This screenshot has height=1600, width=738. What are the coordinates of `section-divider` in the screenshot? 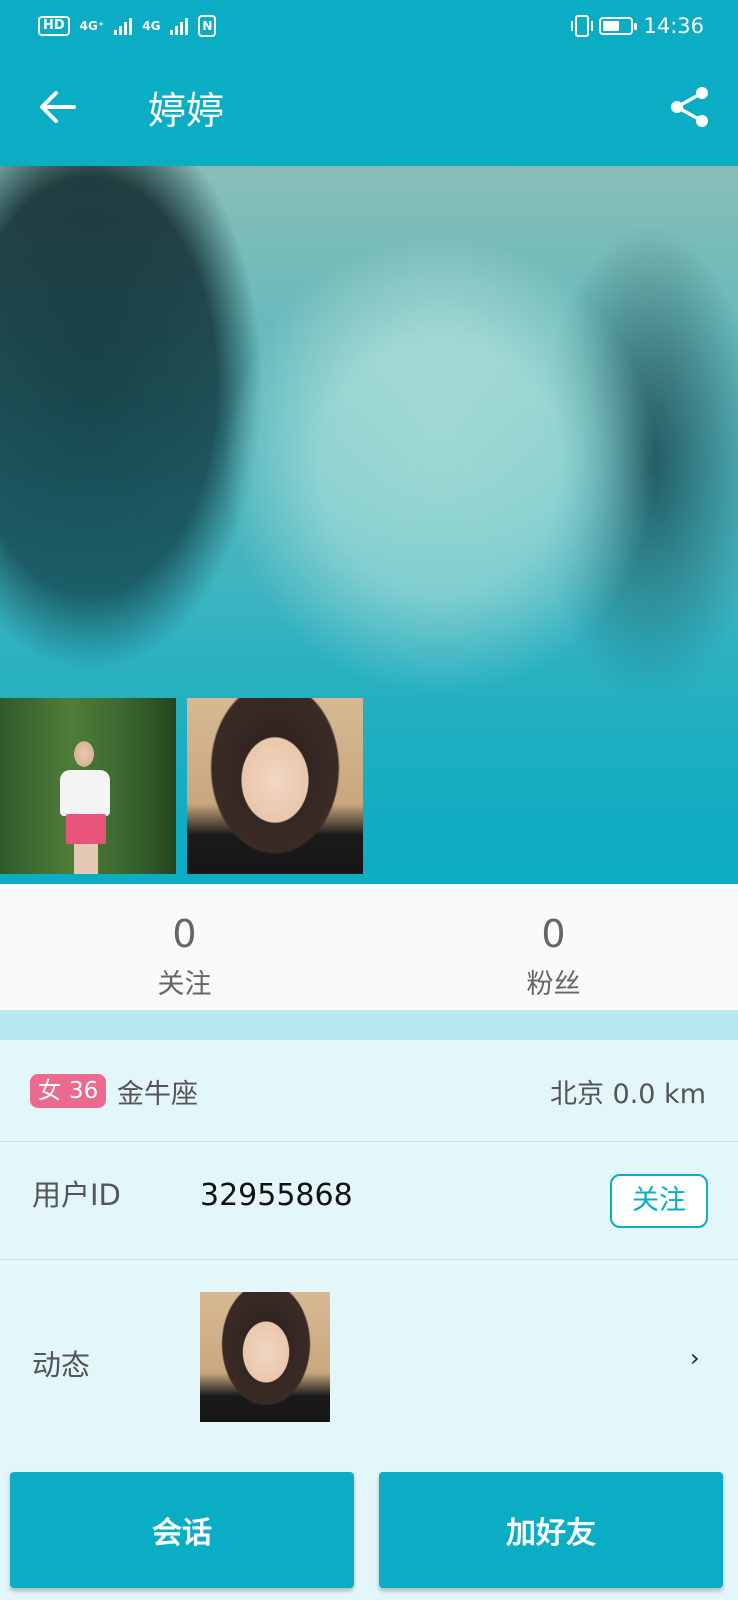 It's located at (369, 1025).